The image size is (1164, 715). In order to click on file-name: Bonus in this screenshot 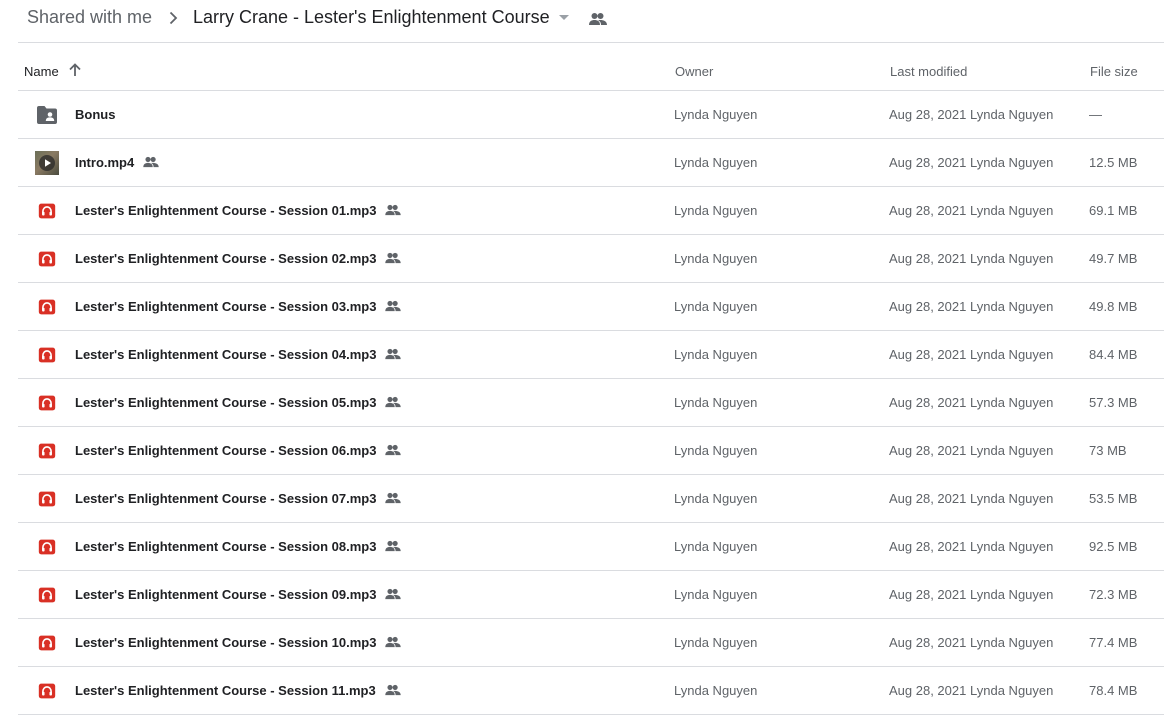, I will do `click(95, 114)`.